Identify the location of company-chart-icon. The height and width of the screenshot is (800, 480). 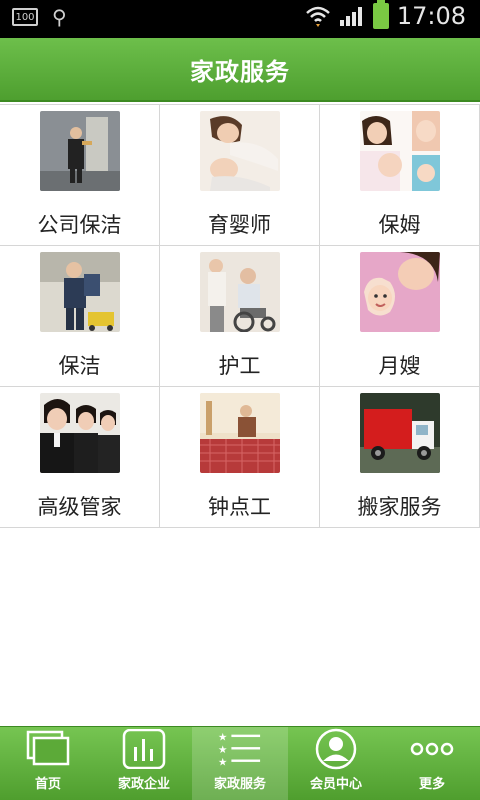
(144, 749).